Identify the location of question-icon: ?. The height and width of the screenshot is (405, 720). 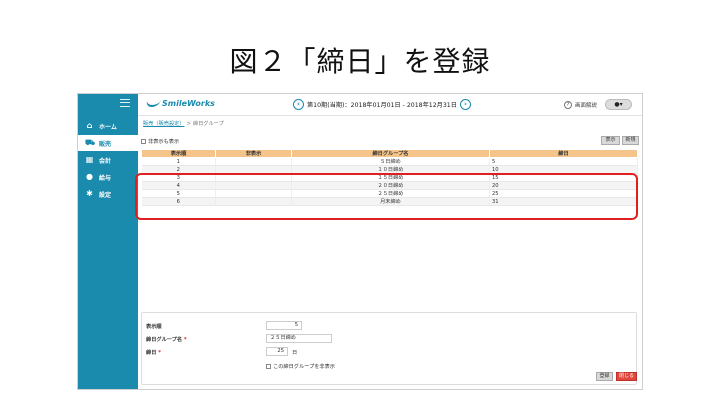
(568, 105).